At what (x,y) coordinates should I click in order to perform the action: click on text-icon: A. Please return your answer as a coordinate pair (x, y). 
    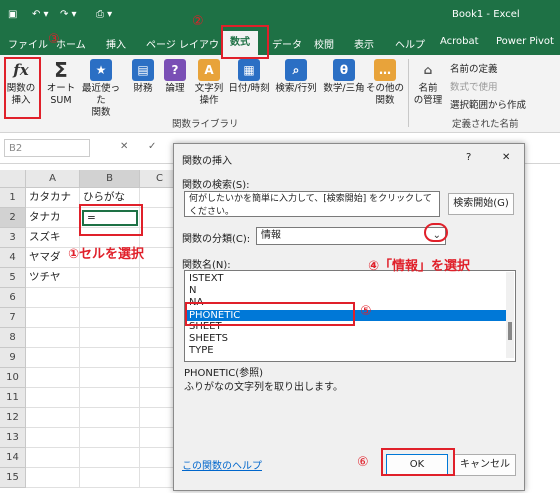
    Looking at the image, I should click on (209, 70).